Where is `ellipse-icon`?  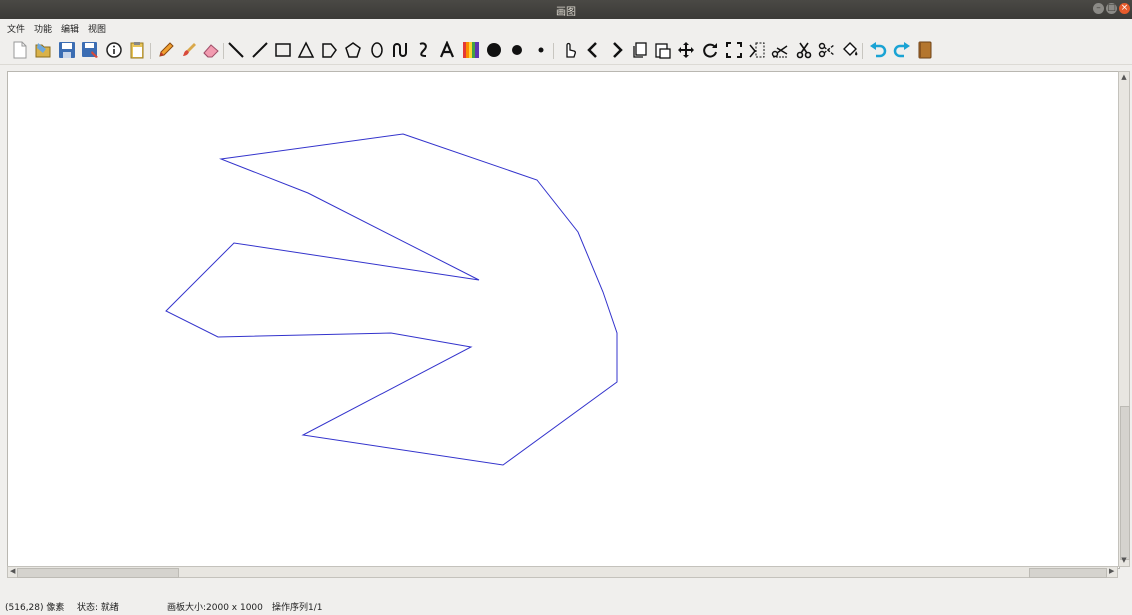 ellipse-icon is located at coordinates (377, 50).